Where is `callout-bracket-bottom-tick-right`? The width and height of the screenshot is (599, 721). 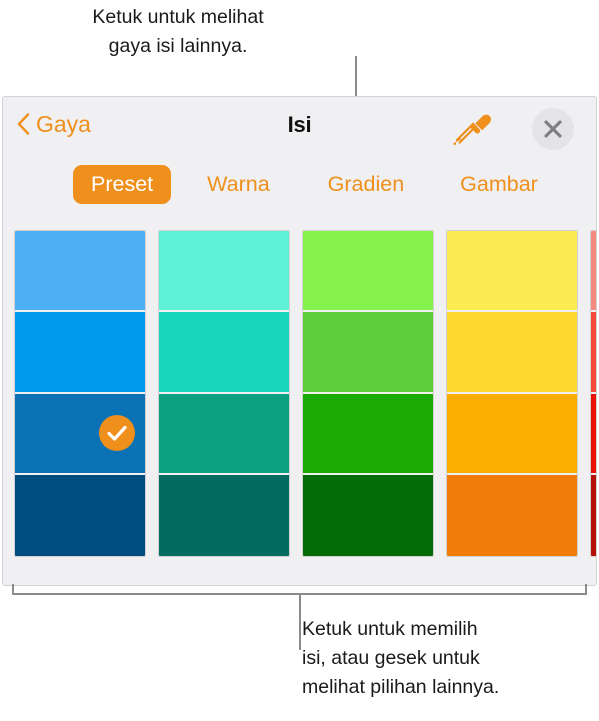 callout-bracket-bottom-tick-right is located at coordinates (586, 589).